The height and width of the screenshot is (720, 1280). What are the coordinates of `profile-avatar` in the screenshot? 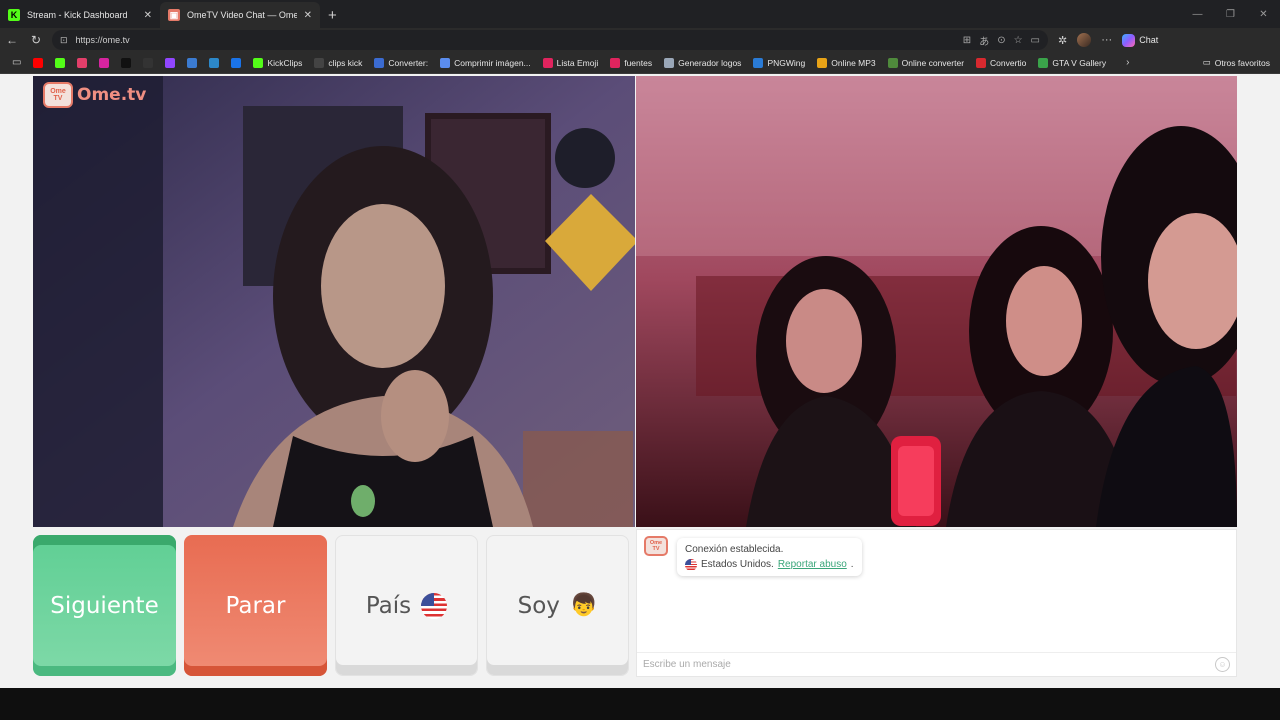 It's located at (1084, 40).